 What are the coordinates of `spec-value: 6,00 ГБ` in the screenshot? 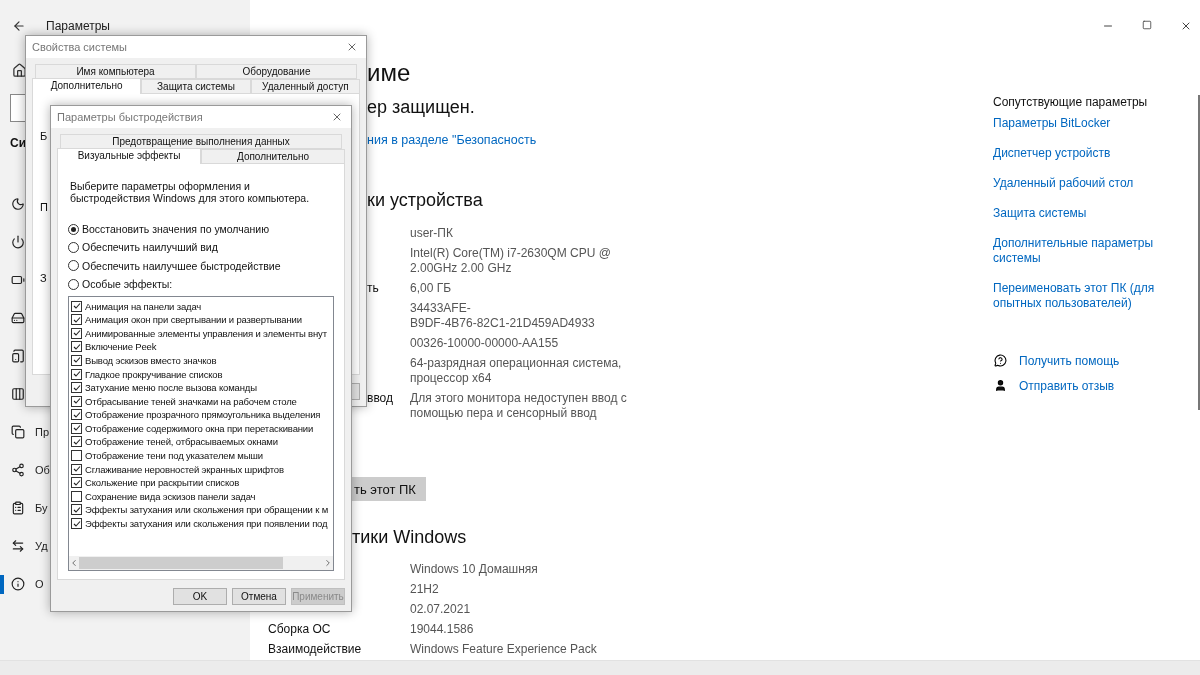 It's located at (431, 288).